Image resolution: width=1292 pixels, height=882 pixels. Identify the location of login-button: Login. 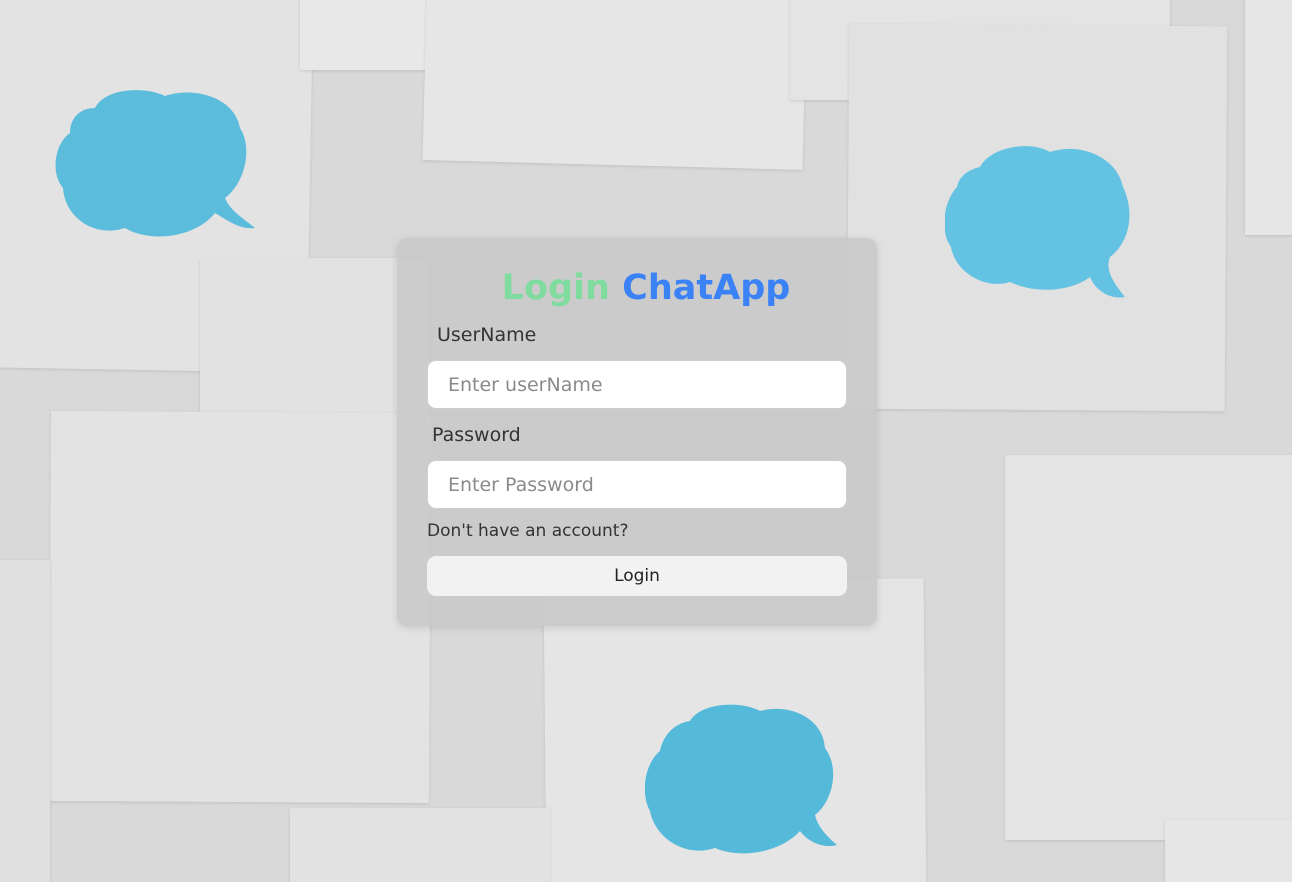
(637, 576).